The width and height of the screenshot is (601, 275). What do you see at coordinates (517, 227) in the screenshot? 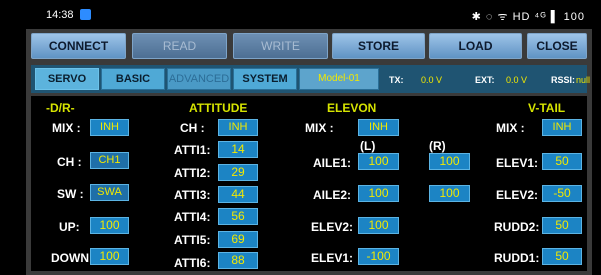
I see `vtail-rudd2-label: RUDD2:` at bounding box center [517, 227].